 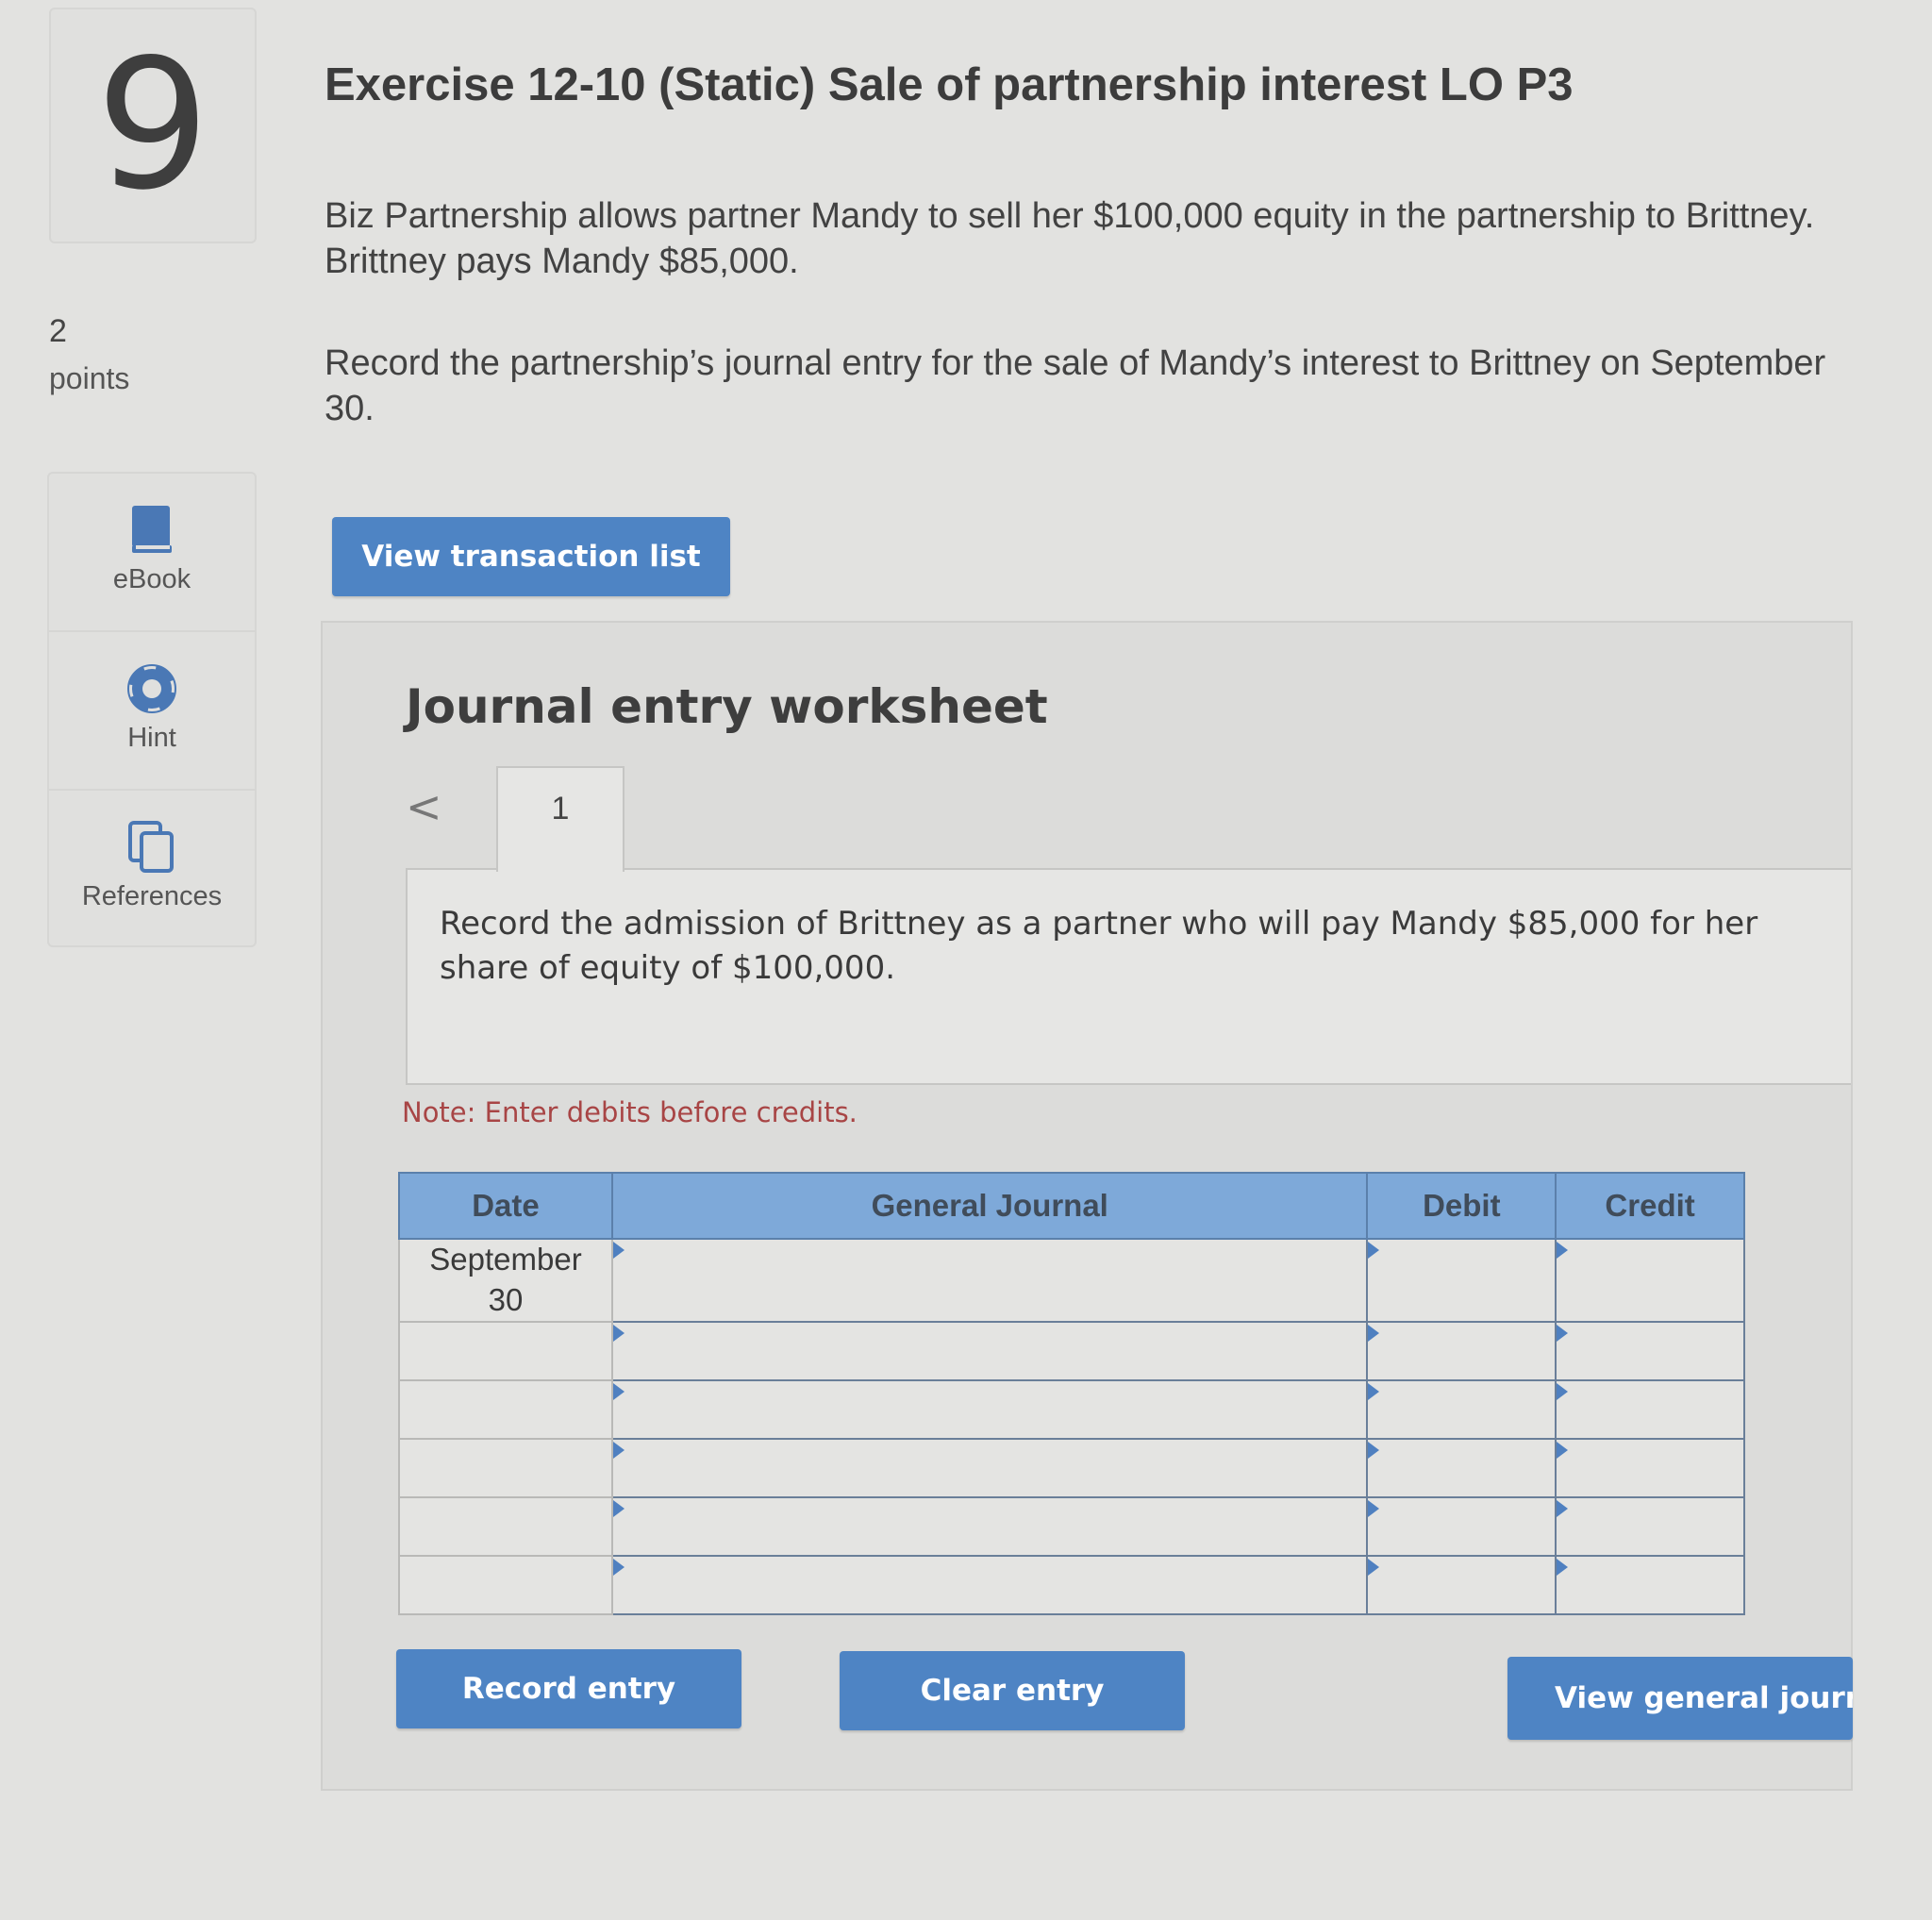 I want to click on points-label: points, so click(x=90, y=378).